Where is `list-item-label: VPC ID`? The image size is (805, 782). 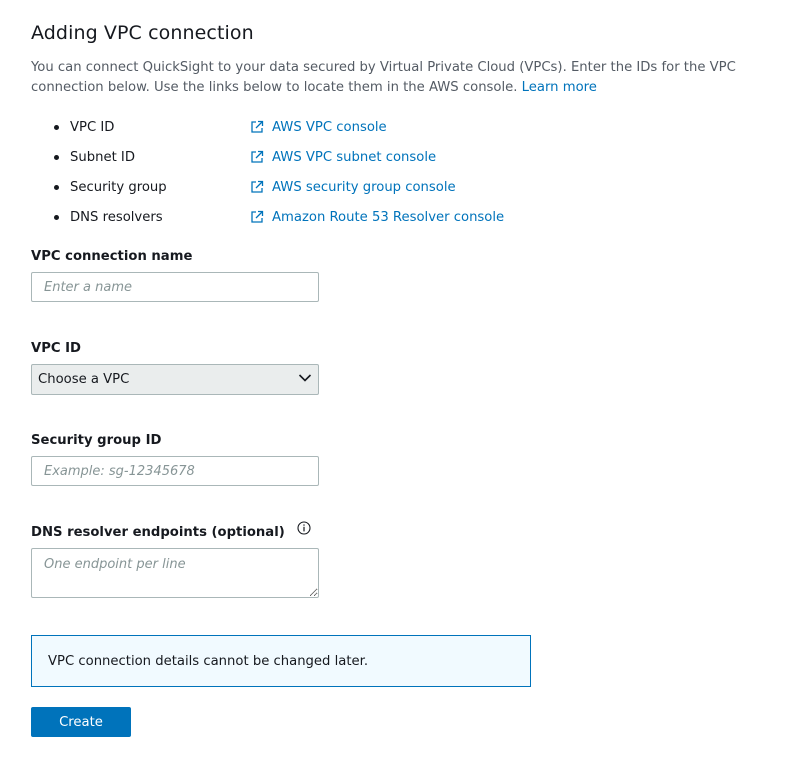 list-item-label: VPC ID is located at coordinates (92, 127).